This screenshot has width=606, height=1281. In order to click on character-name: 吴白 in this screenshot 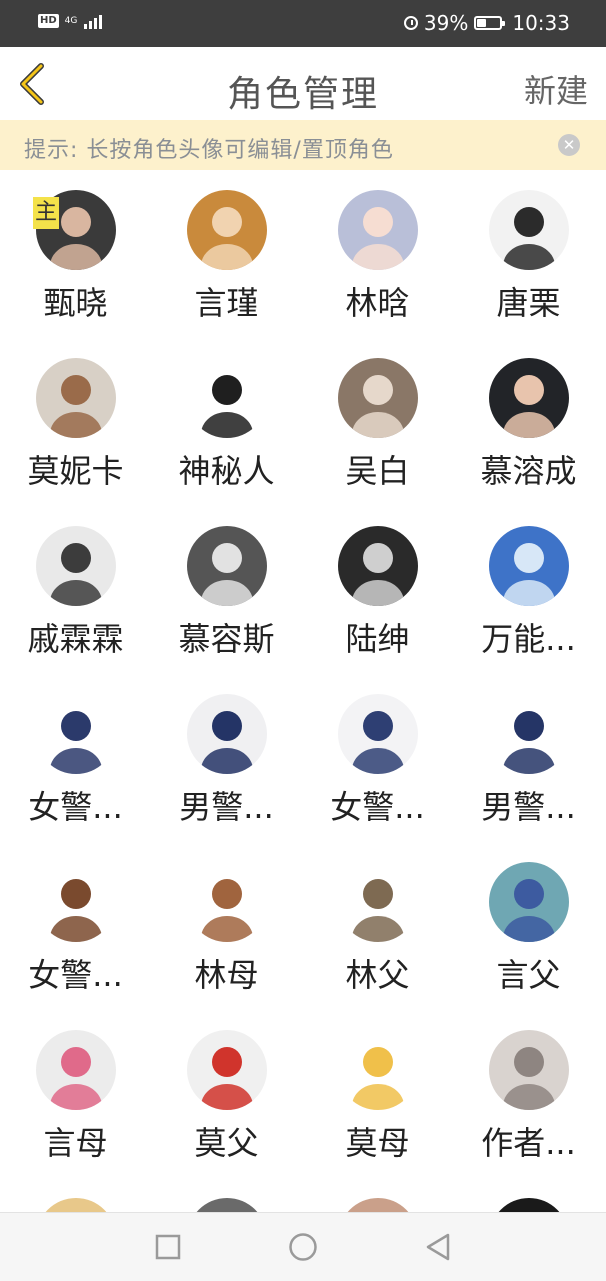, I will do `click(377, 471)`.